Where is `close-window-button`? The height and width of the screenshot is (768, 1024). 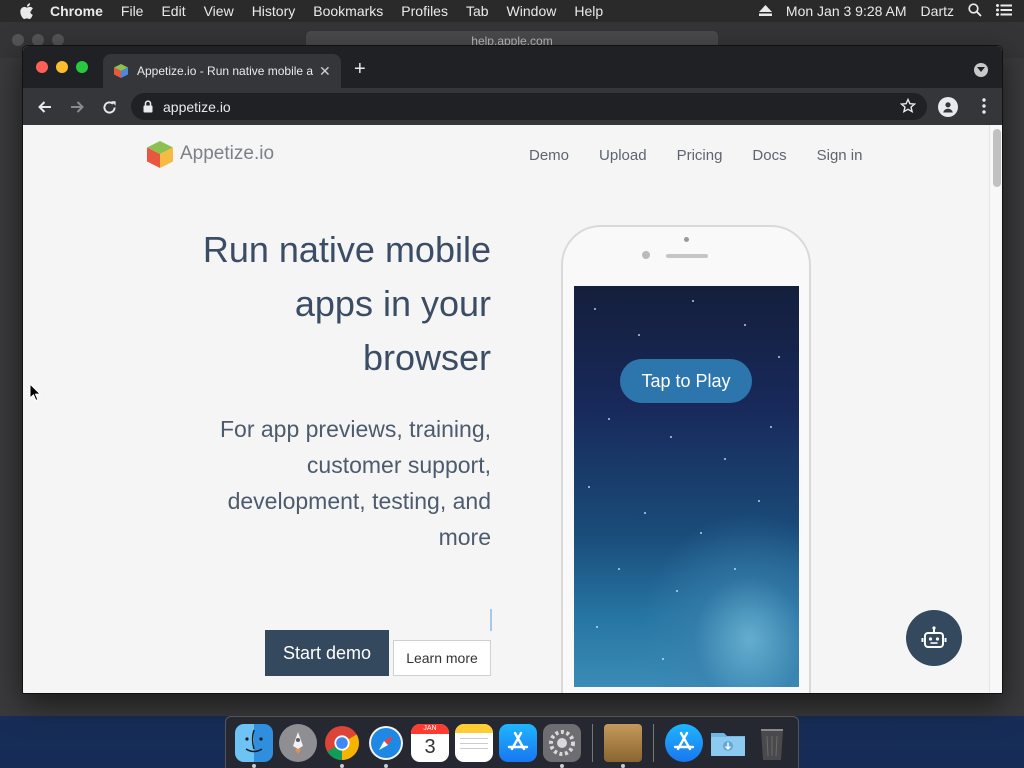 close-window-button is located at coordinates (42, 67).